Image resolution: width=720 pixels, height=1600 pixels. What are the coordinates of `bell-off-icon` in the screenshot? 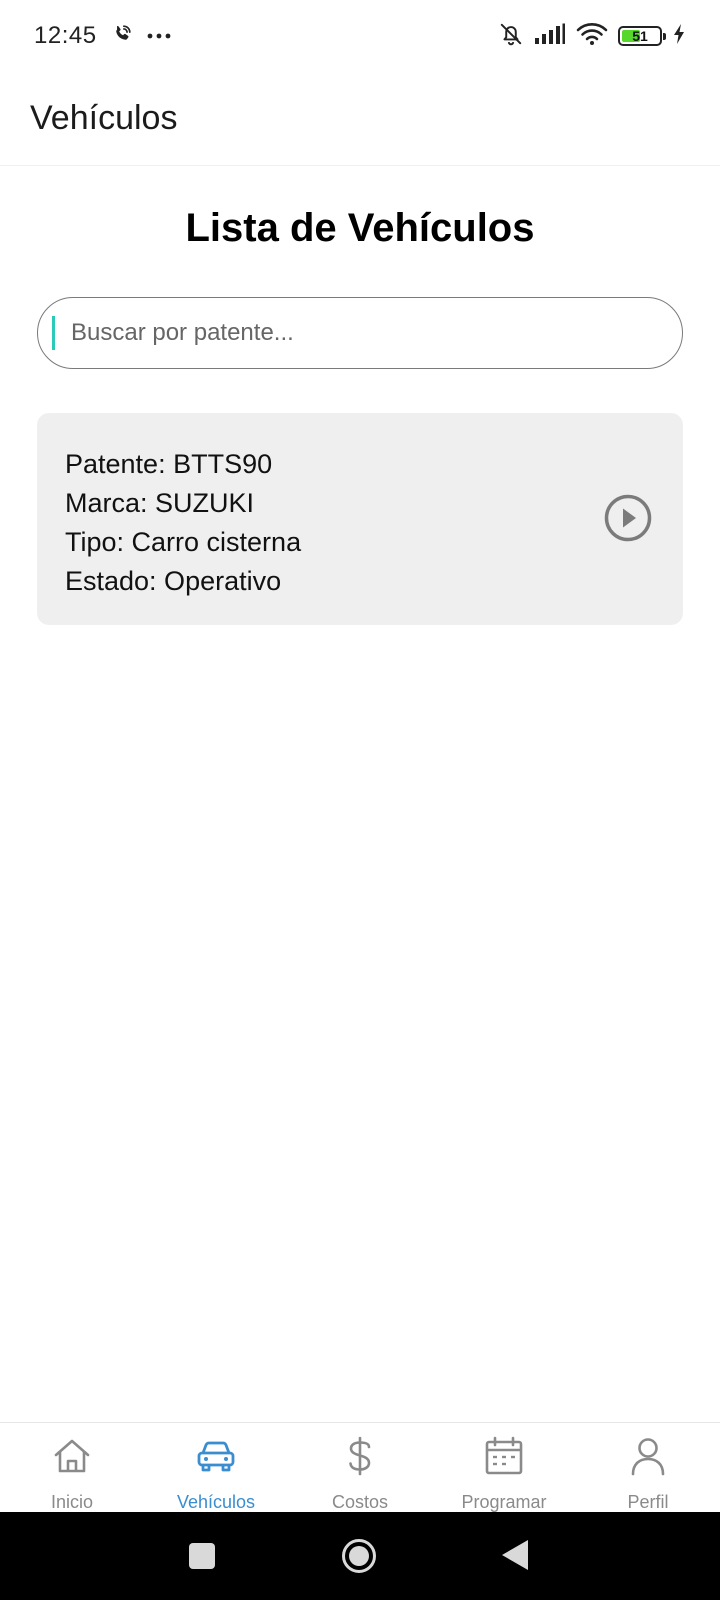 It's located at (511, 36).